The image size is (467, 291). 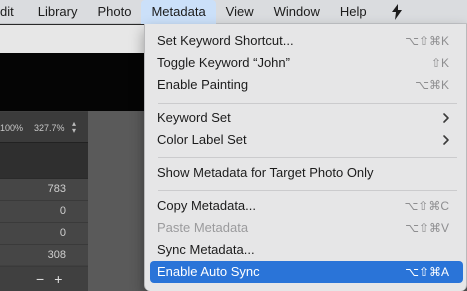 I want to click on menu-item-color-label-set: Color Label Set, so click(x=306, y=140).